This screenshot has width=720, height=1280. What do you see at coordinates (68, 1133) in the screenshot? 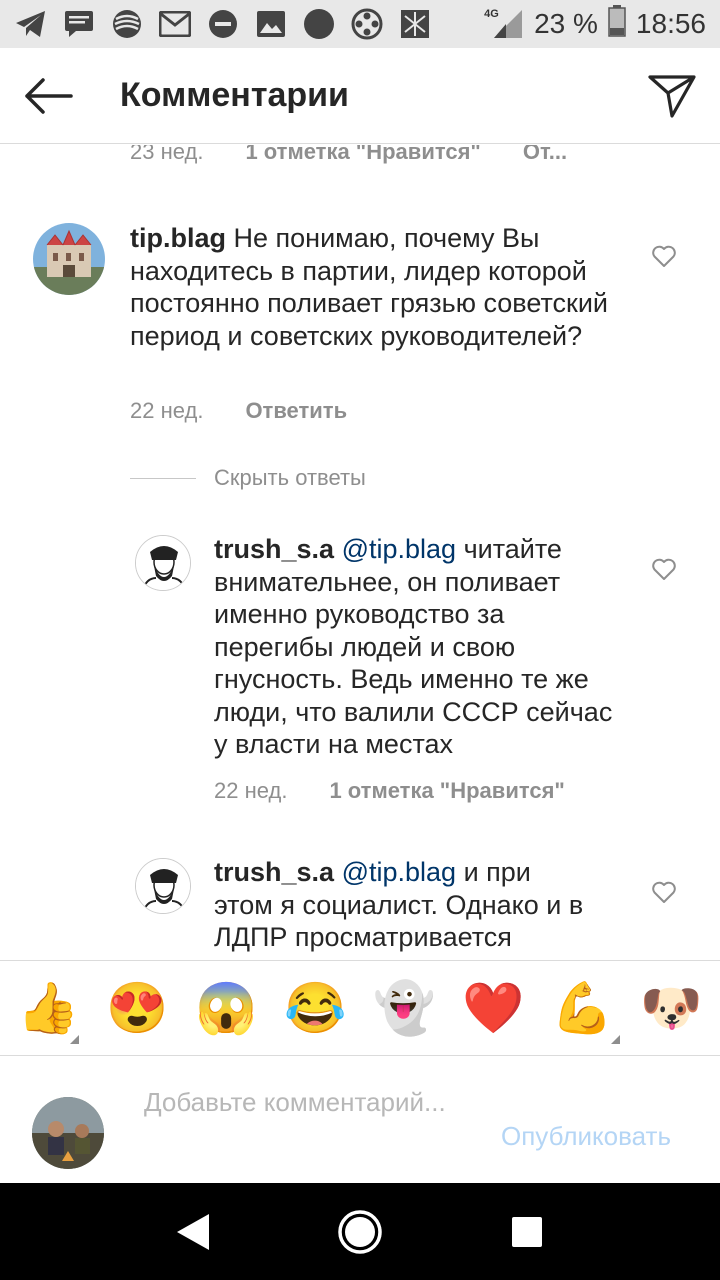
I see `current-user-avatar` at bounding box center [68, 1133].